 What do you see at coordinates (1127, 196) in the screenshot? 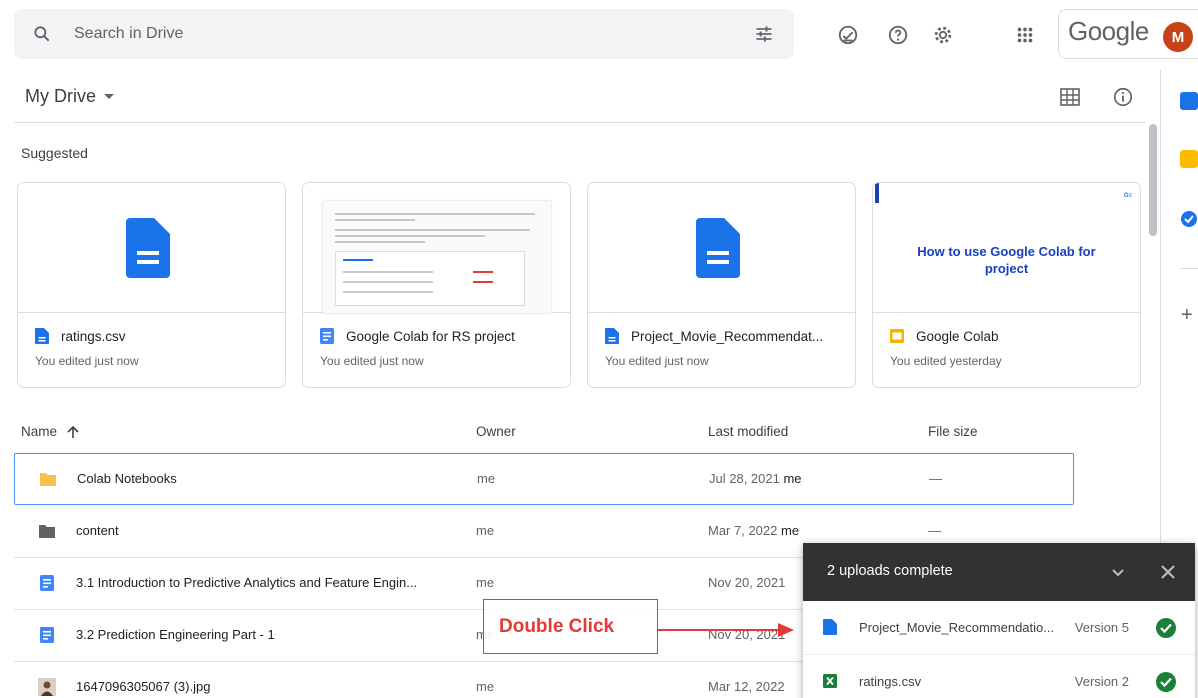
I see `slide-logo: G≡` at bounding box center [1127, 196].